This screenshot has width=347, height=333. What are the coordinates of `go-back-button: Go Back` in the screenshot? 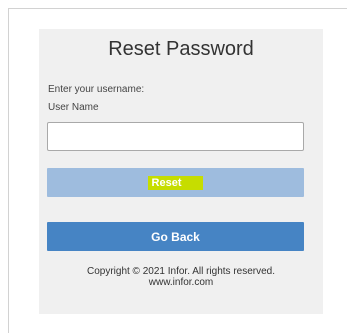 It's located at (175, 236).